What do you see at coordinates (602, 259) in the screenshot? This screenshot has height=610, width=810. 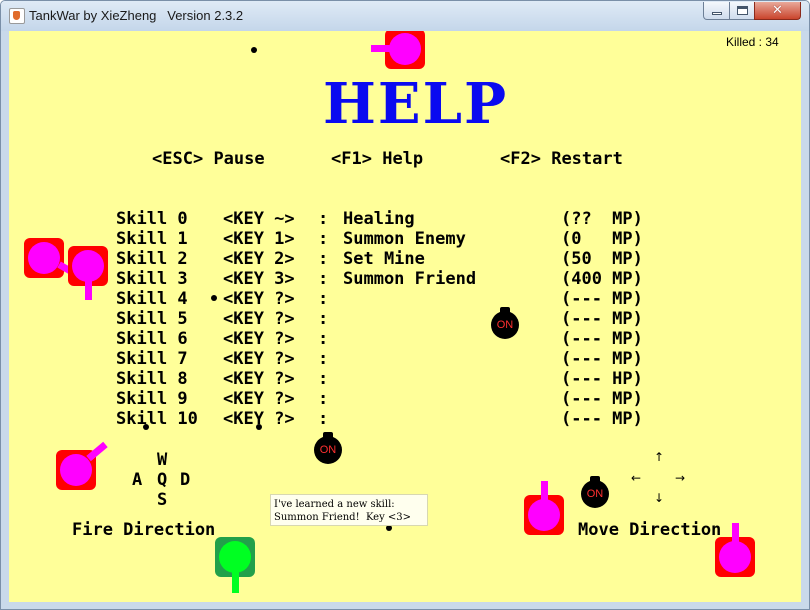 I see `skill-cost: (50 MP)` at bounding box center [602, 259].